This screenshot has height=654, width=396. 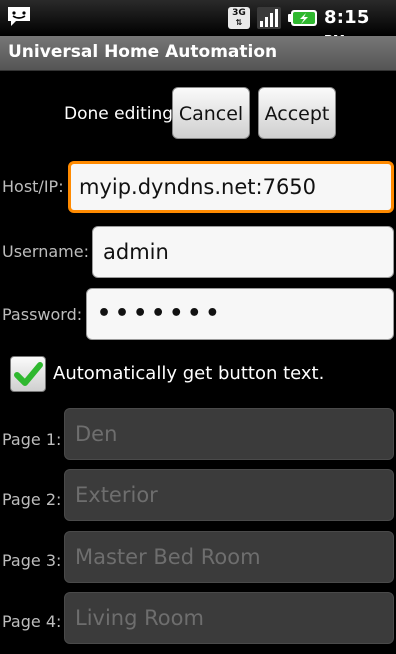 I want to click on app-title-bar: Universal Home Automation, so click(x=198, y=53).